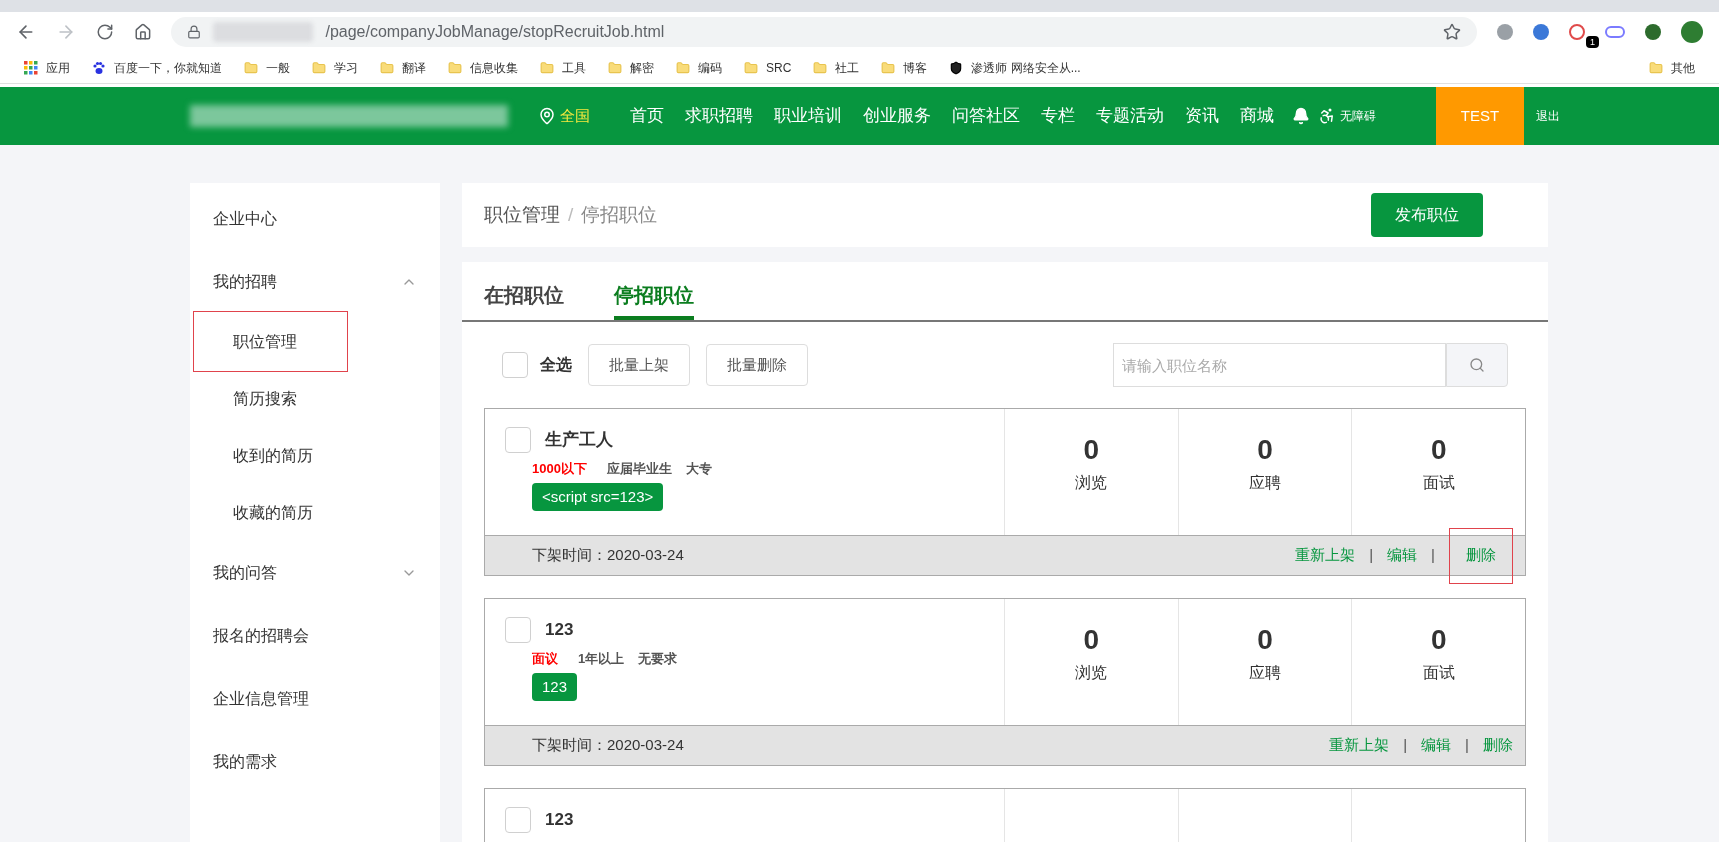 Image resolution: width=1719 pixels, height=842 pixels. What do you see at coordinates (495, 32) in the screenshot?
I see `url-text: /page/companyJobManage/stopRecruitJob.html` at bounding box center [495, 32].